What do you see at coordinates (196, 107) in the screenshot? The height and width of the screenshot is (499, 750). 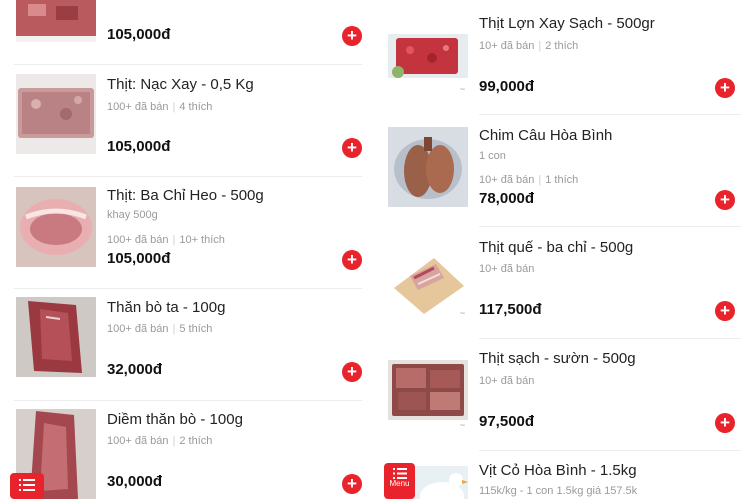 I see `like-count: 4 thích` at bounding box center [196, 107].